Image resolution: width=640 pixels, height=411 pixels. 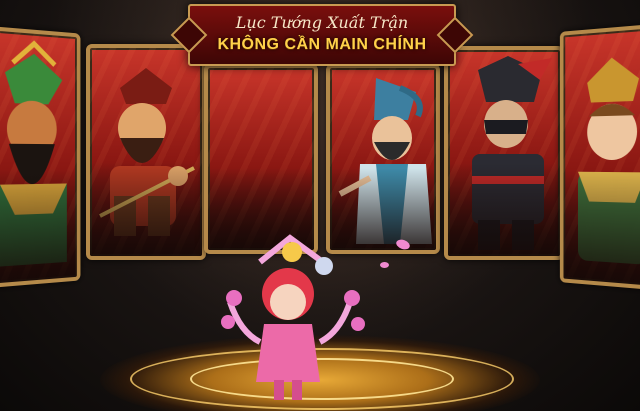 I want to click on main-hero-pink-fairy, so click(x=295, y=317).